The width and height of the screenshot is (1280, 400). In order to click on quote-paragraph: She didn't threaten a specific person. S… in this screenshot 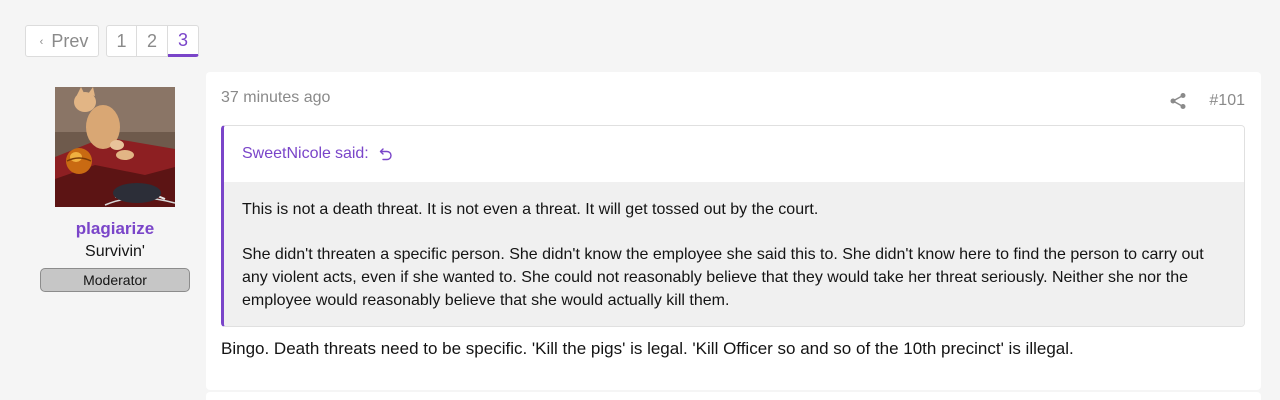, I will do `click(723, 277)`.